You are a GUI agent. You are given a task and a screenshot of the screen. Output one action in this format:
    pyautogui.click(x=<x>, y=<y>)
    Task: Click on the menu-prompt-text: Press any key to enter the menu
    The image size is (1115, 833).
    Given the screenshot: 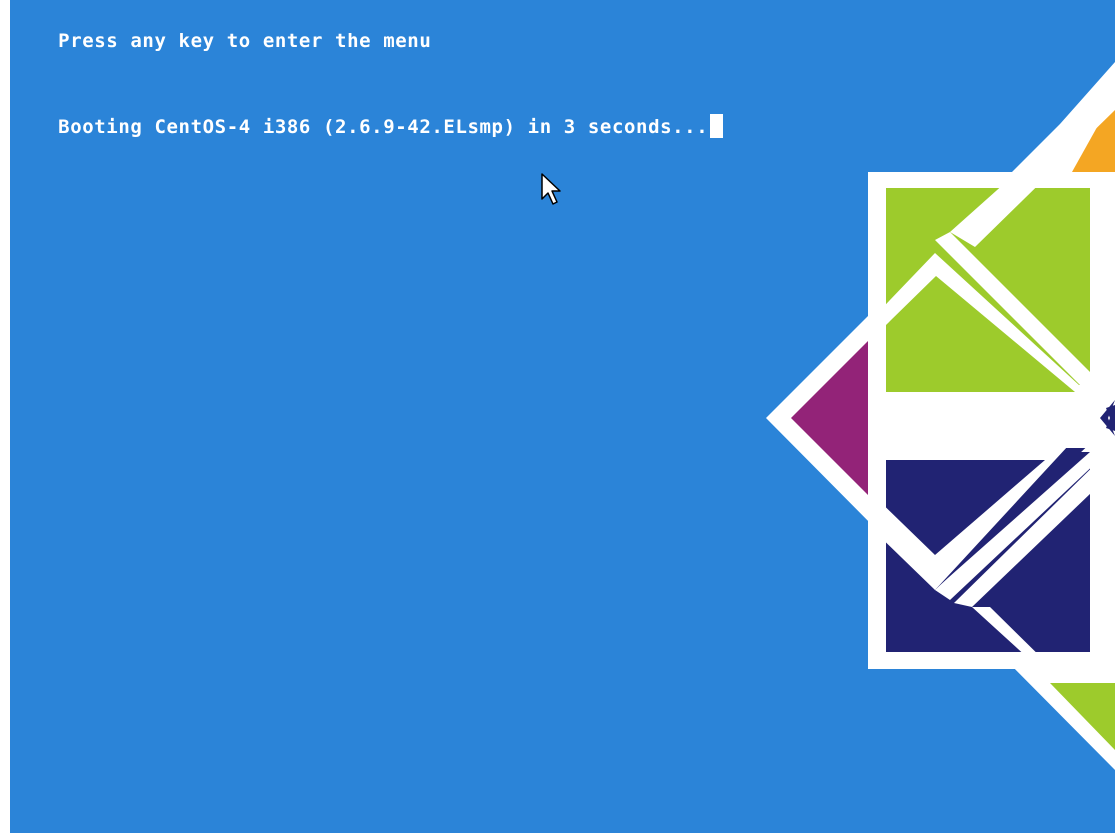 What is the action you would take?
    pyautogui.click(x=220, y=41)
    